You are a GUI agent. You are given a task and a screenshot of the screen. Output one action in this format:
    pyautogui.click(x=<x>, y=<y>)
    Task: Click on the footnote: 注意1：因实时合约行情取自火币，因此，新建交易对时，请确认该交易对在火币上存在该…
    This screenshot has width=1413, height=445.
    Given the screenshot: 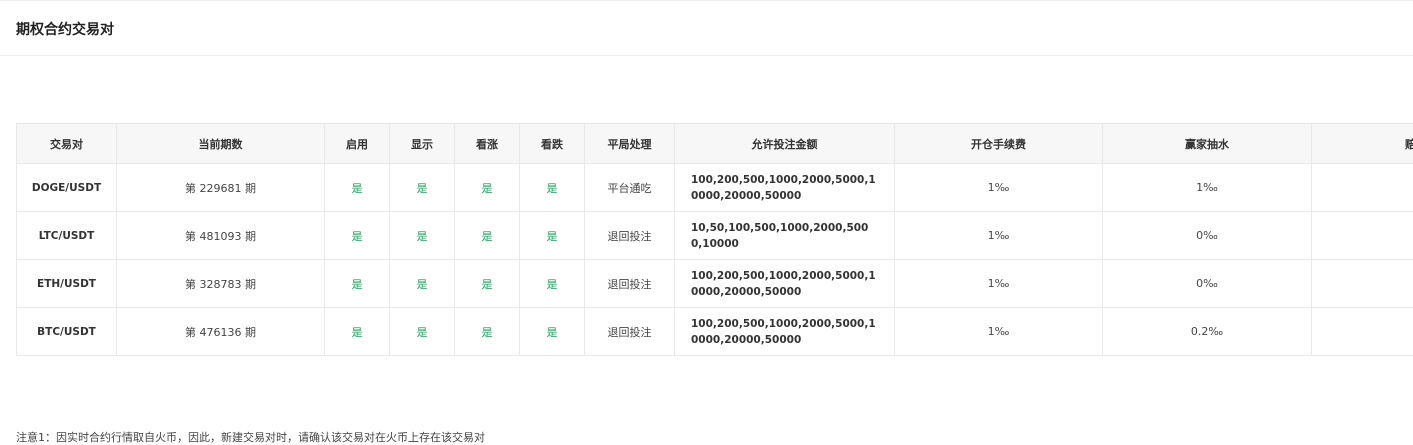 What is the action you would take?
    pyautogui.click(x=250, y=437)
    